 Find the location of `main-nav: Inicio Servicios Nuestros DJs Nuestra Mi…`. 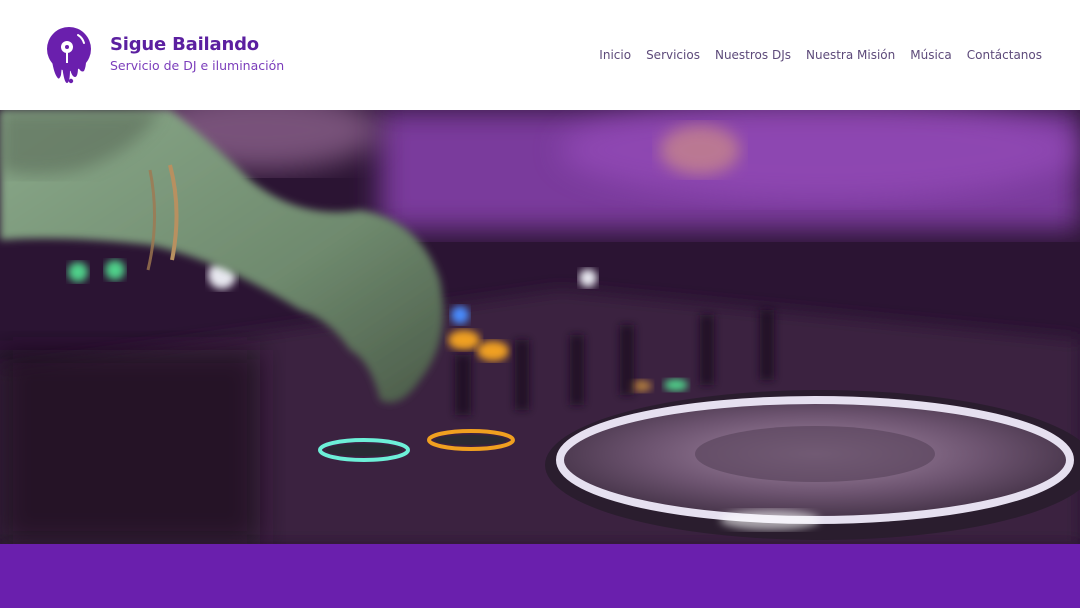

main-nav: Inicio Servicios Nuestros DJs Nuestra Mi… is located at coordinates (820, 55).